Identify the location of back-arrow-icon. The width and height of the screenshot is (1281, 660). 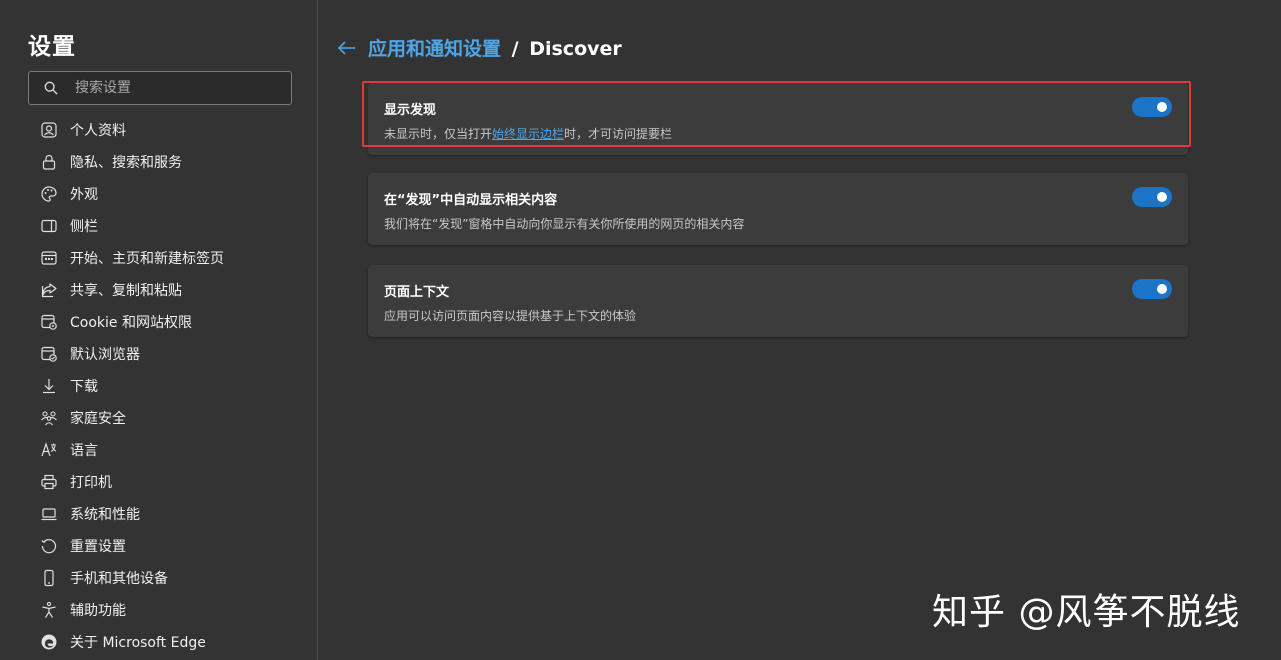
(347, 48).